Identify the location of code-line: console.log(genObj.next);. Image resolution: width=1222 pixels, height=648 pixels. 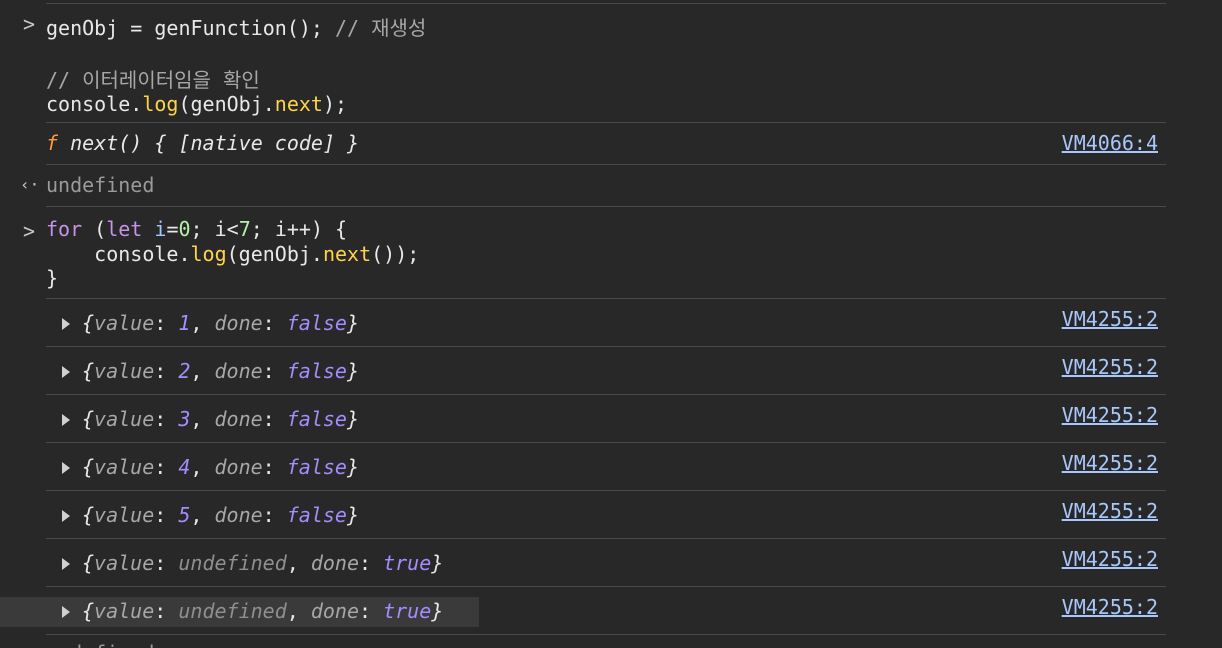
(197, 104).